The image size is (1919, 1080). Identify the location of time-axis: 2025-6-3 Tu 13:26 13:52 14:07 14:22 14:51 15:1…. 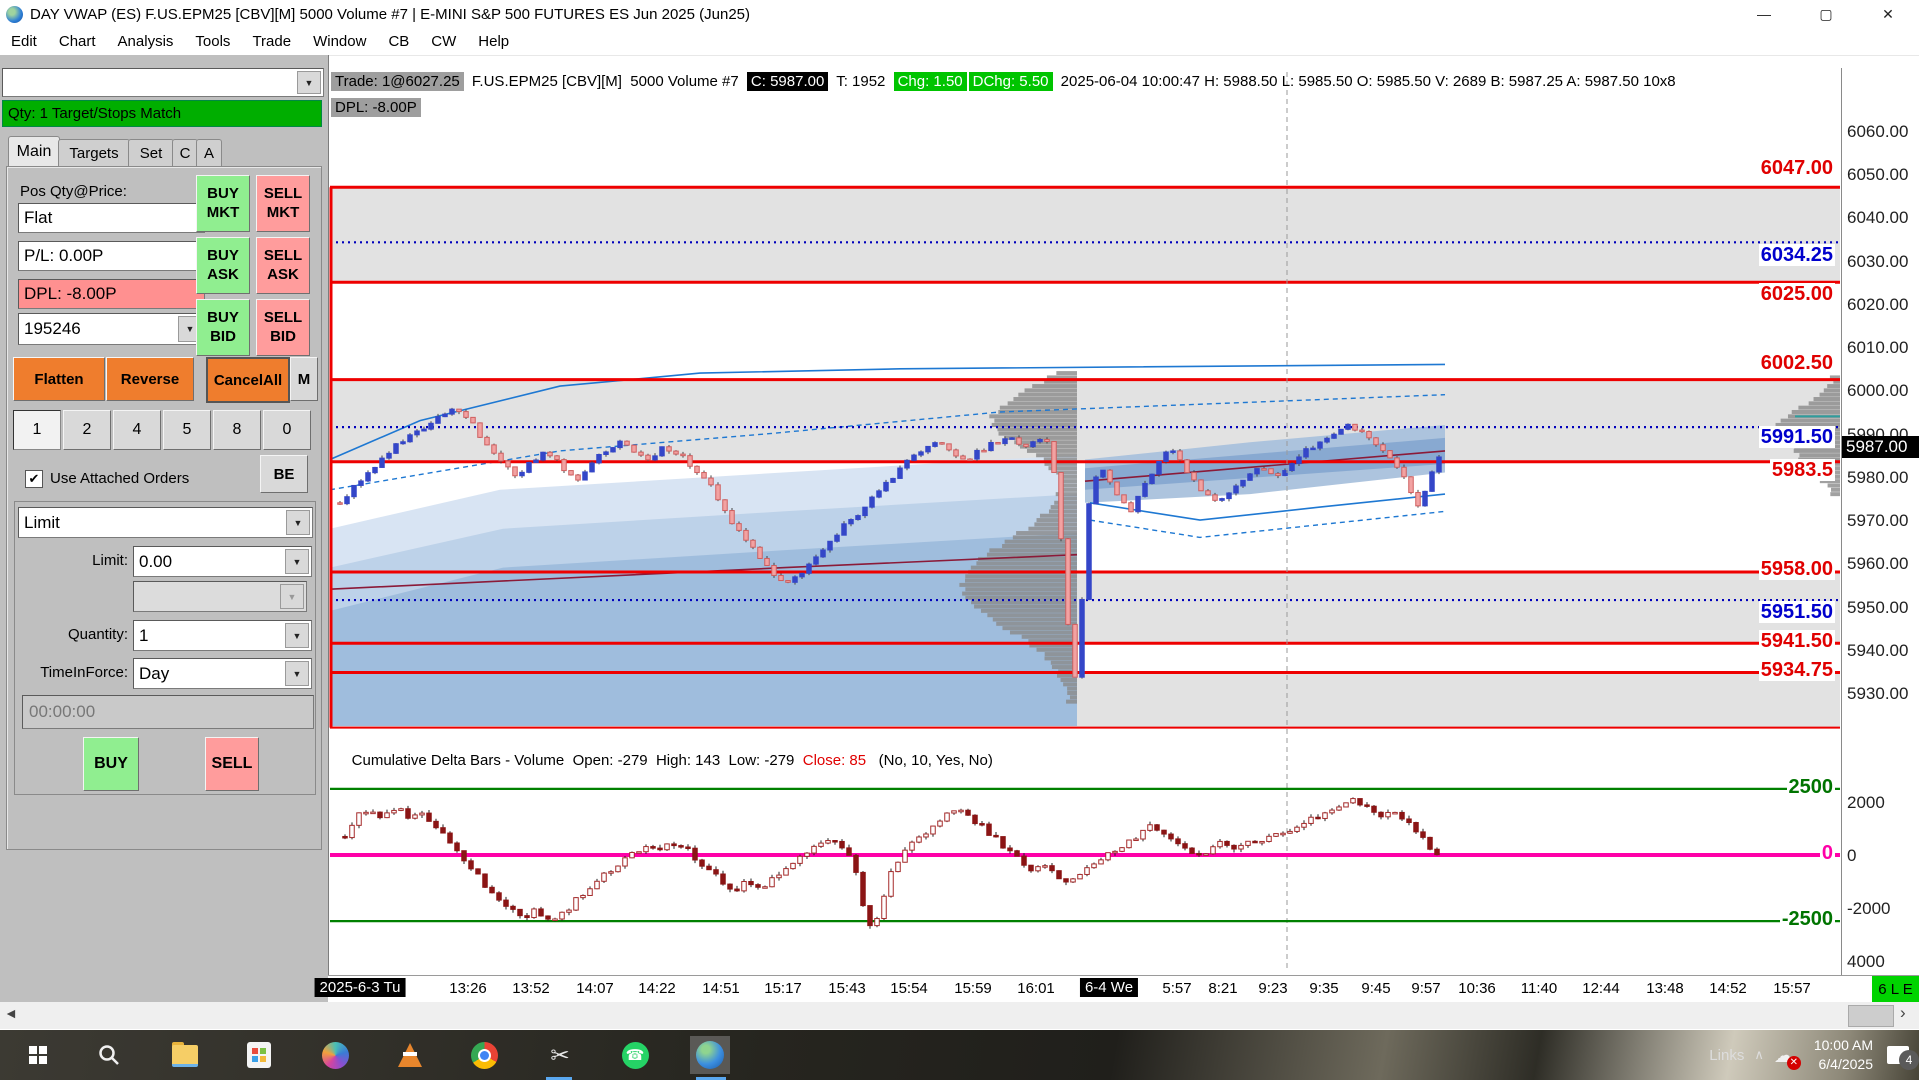
(1116, 988).